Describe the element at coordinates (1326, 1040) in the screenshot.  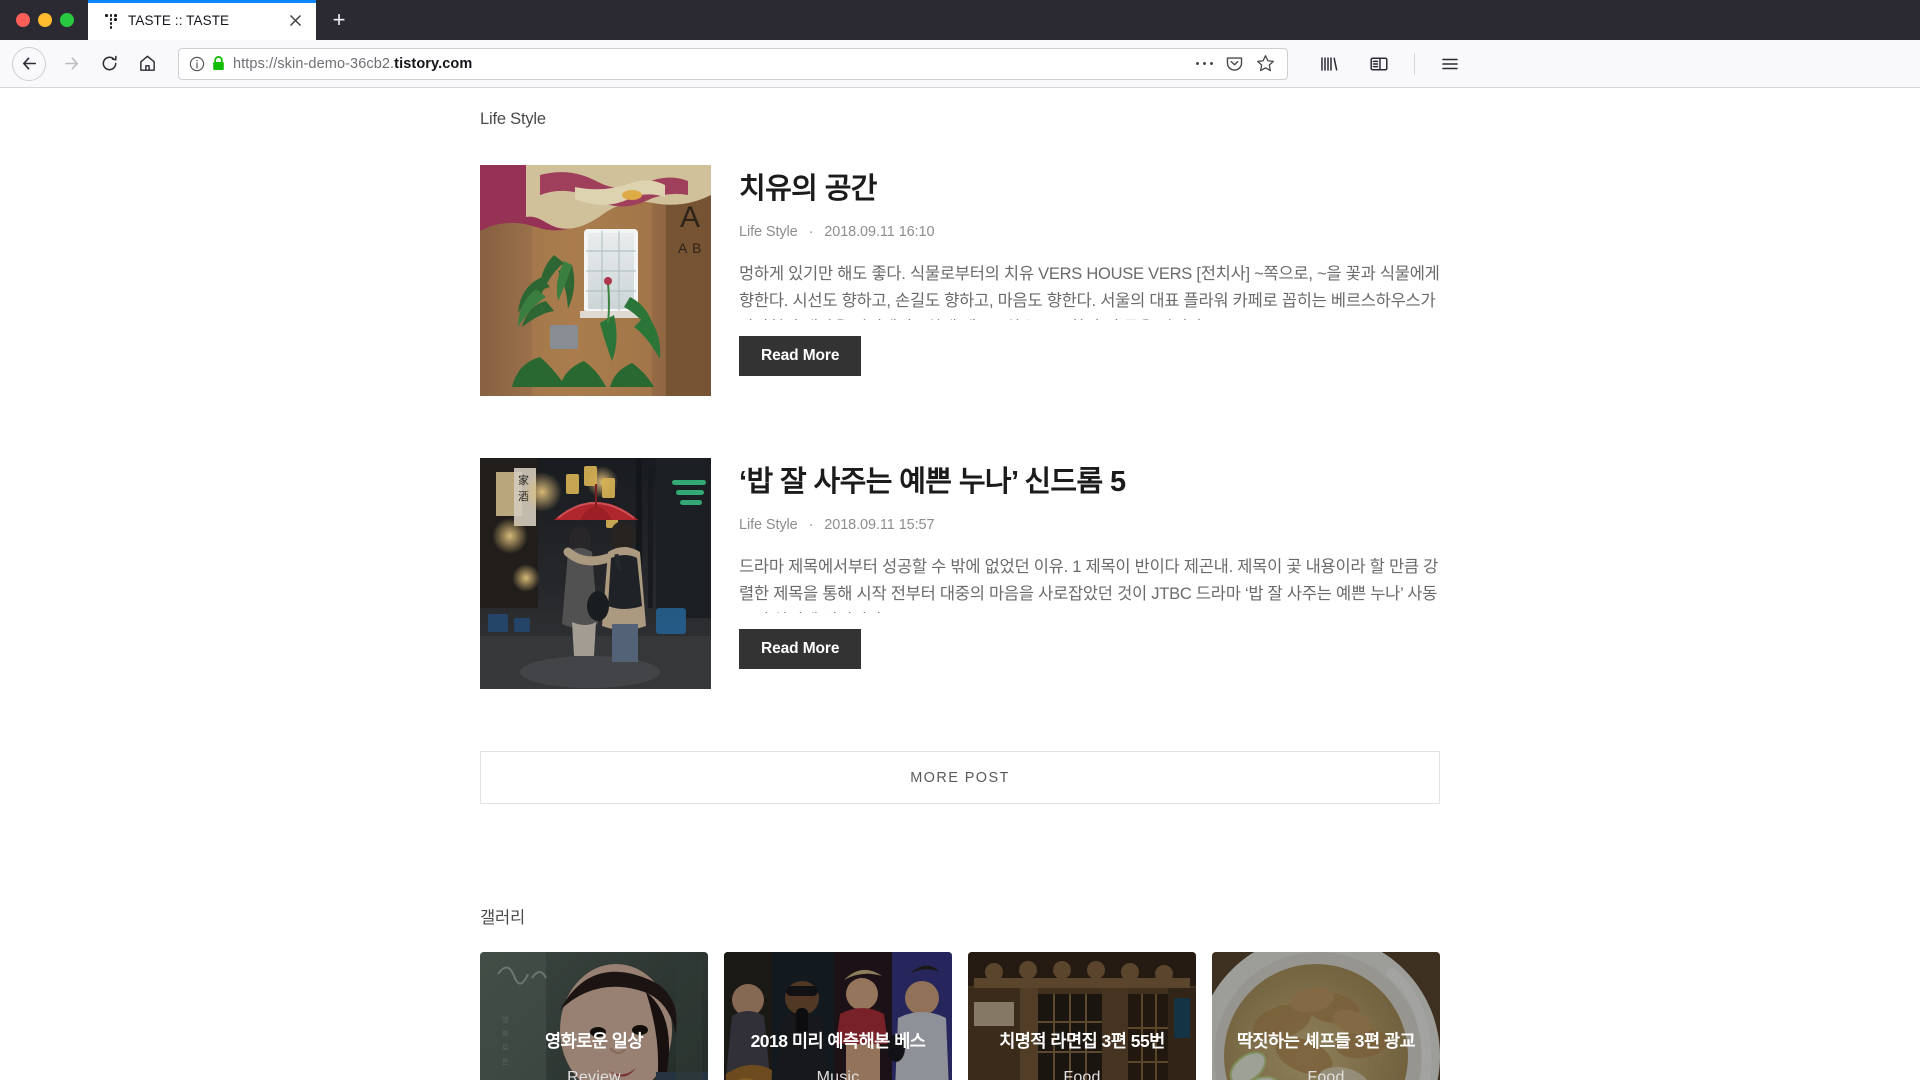
I see `gallery-card-title: 딱짓하는 셰프들 3편 광교` at that location.